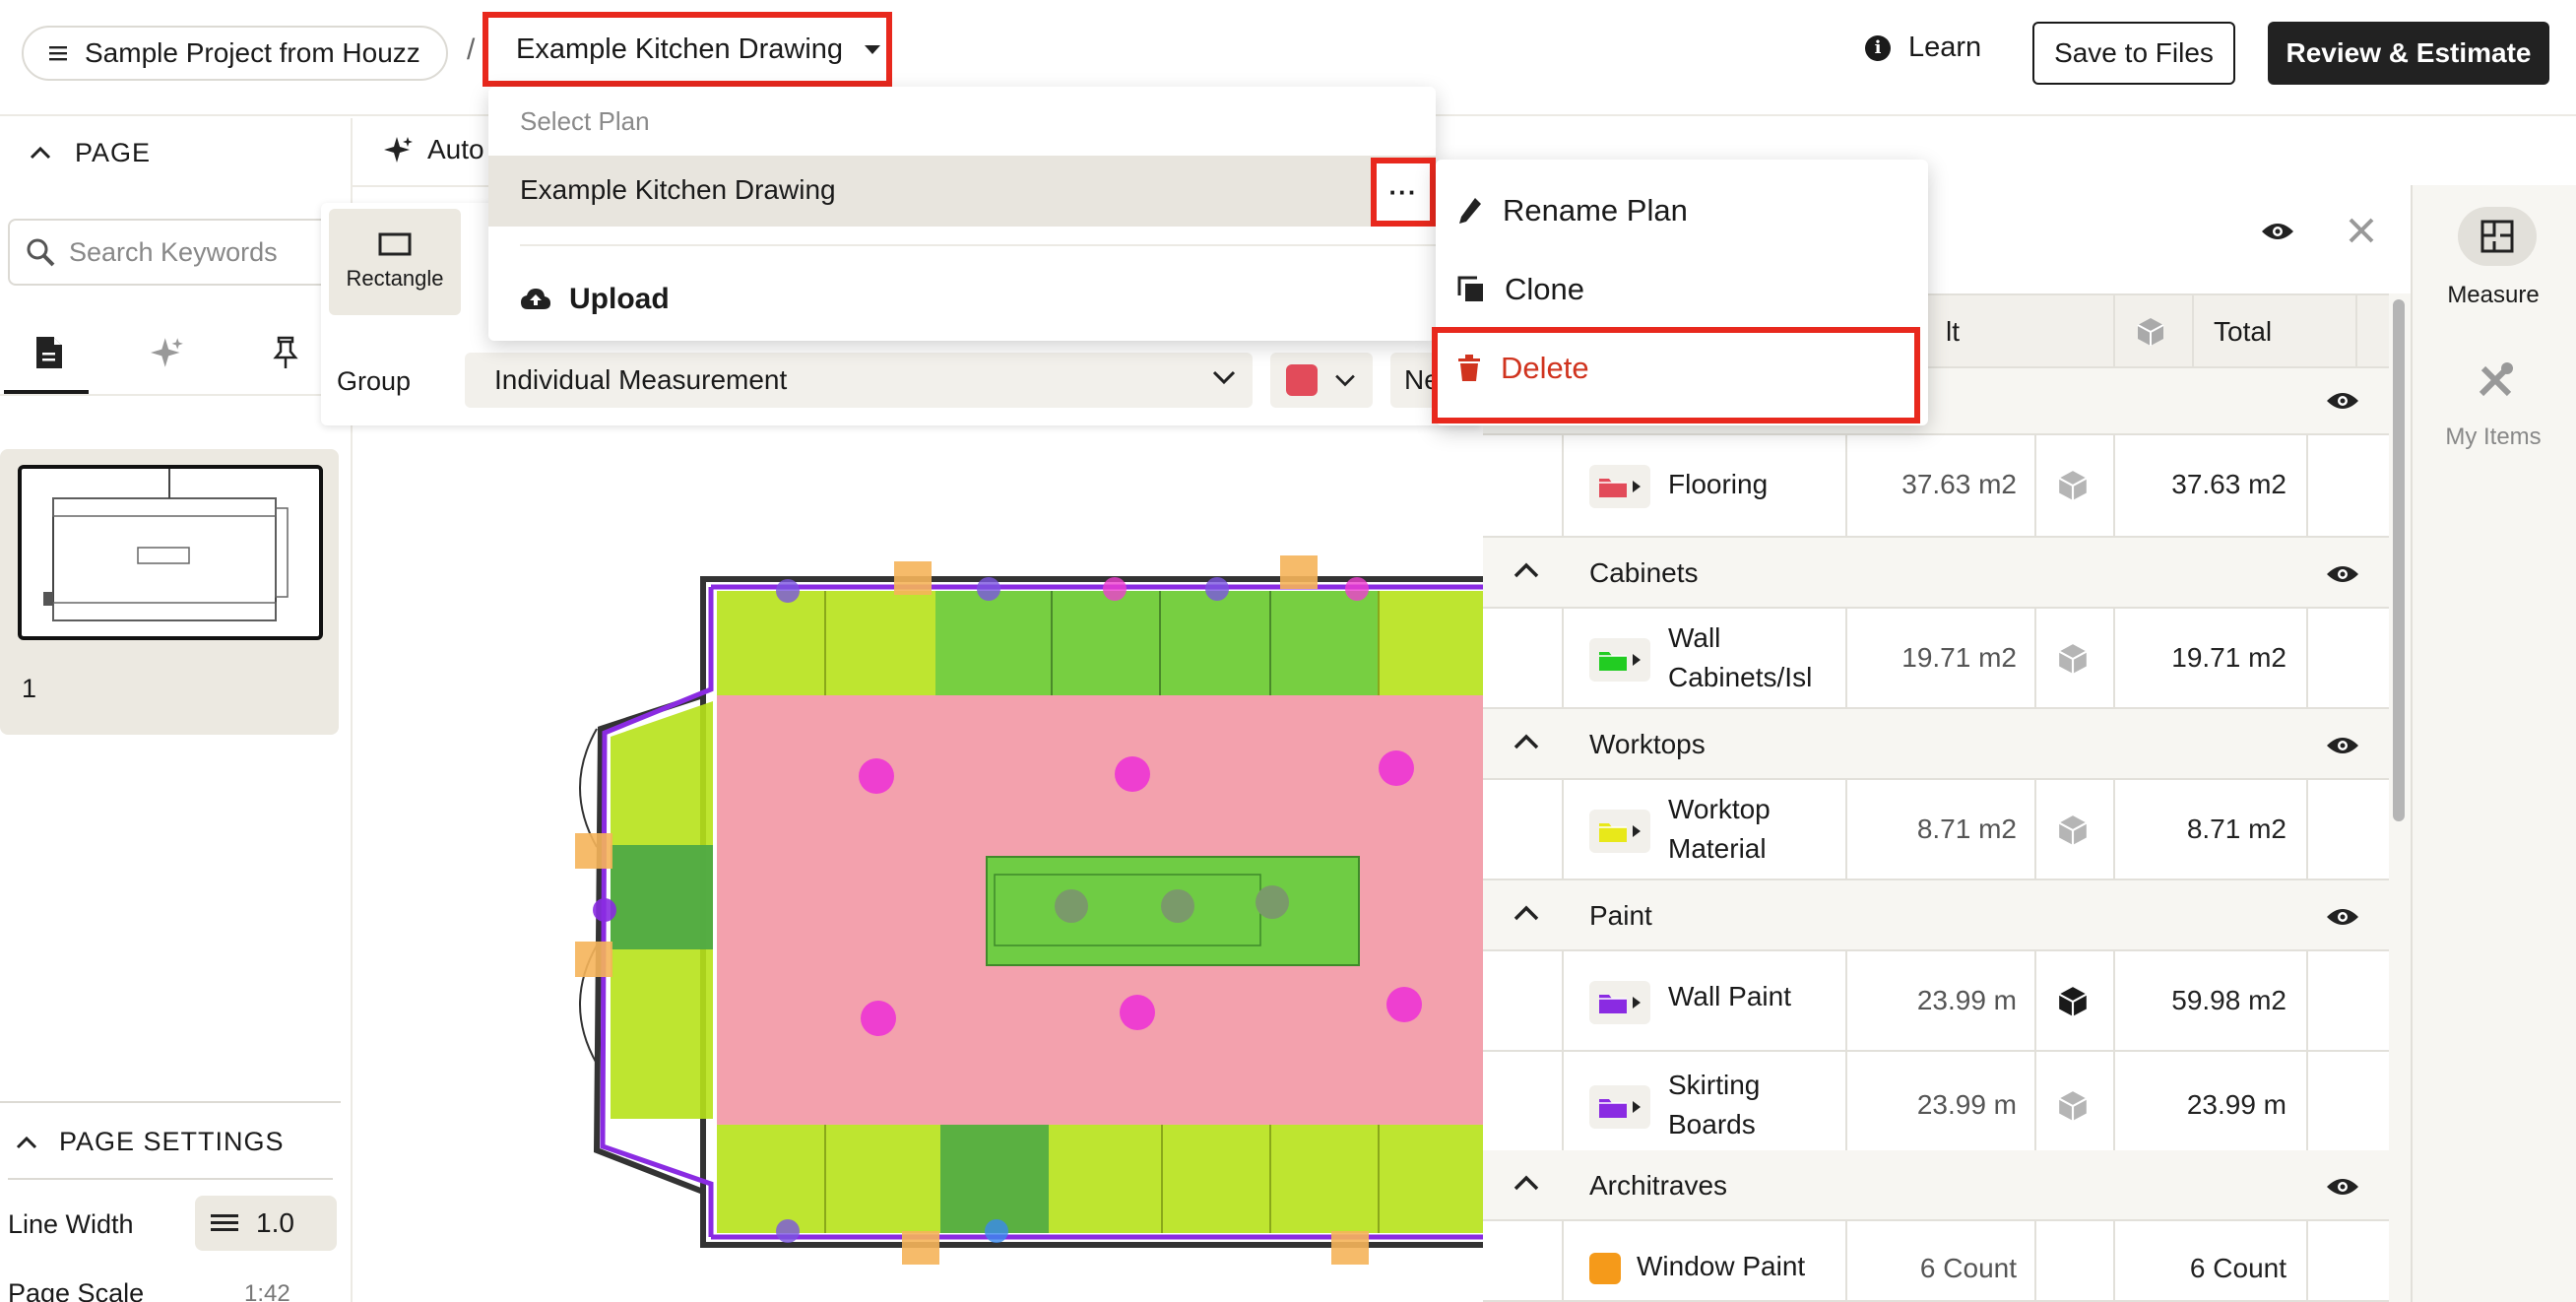 This screenshot has width=2576, height=1302. I want to click on auto-tab: Auto, so click(434, 149).